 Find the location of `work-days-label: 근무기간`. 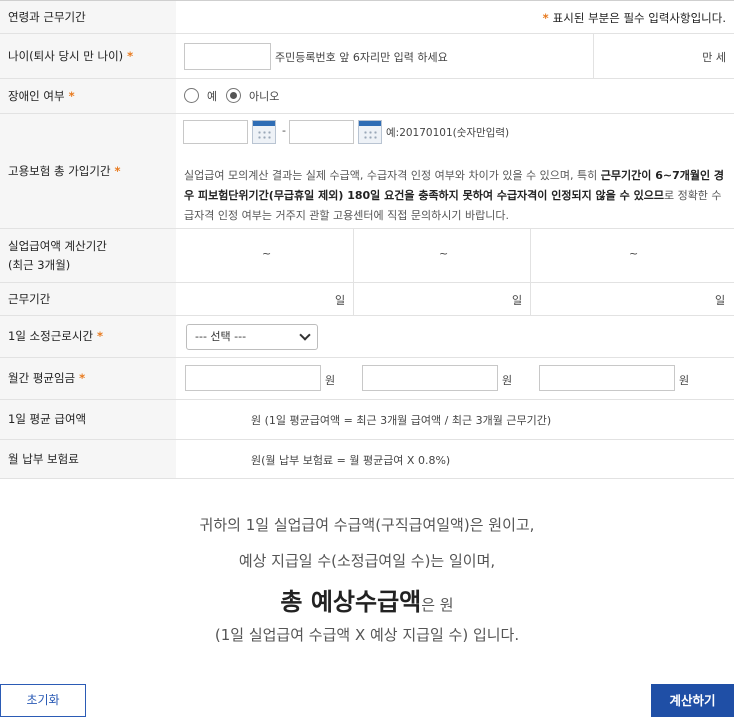

work-days-label: 근무기간 is located at coordinates (88, 299).